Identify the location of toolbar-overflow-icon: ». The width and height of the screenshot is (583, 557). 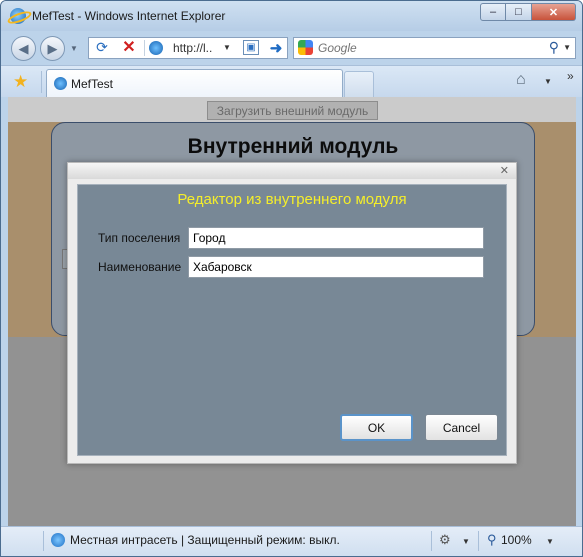
(570, 76).